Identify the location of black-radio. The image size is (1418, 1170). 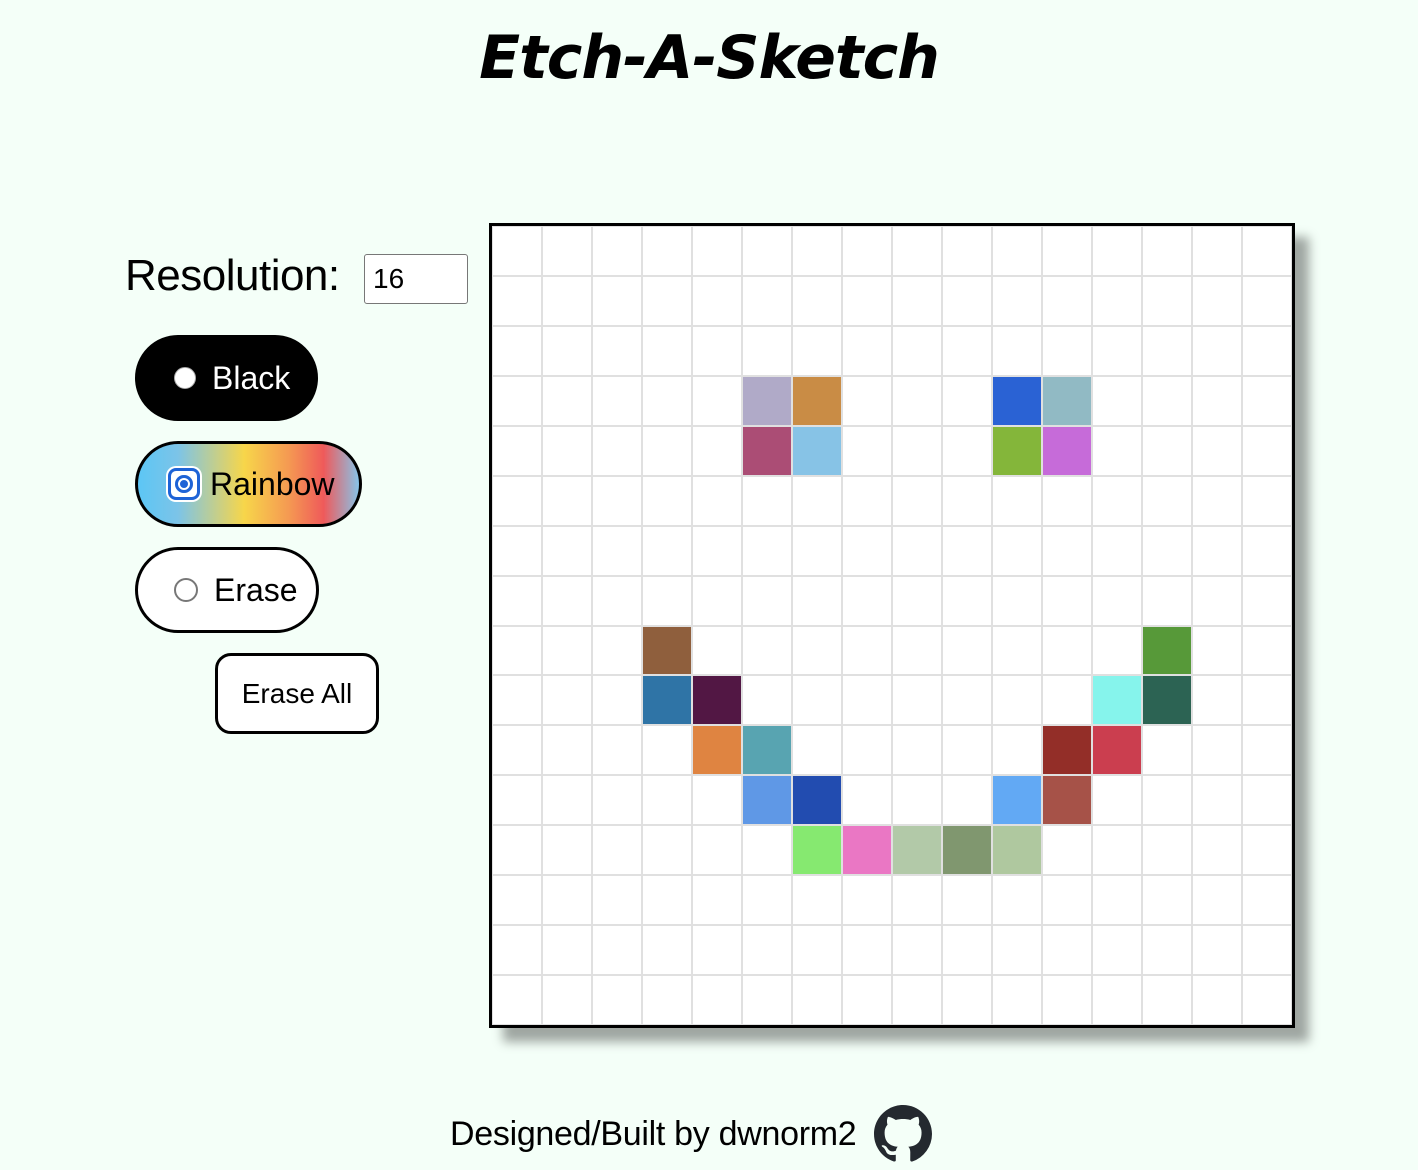
(185, 378).